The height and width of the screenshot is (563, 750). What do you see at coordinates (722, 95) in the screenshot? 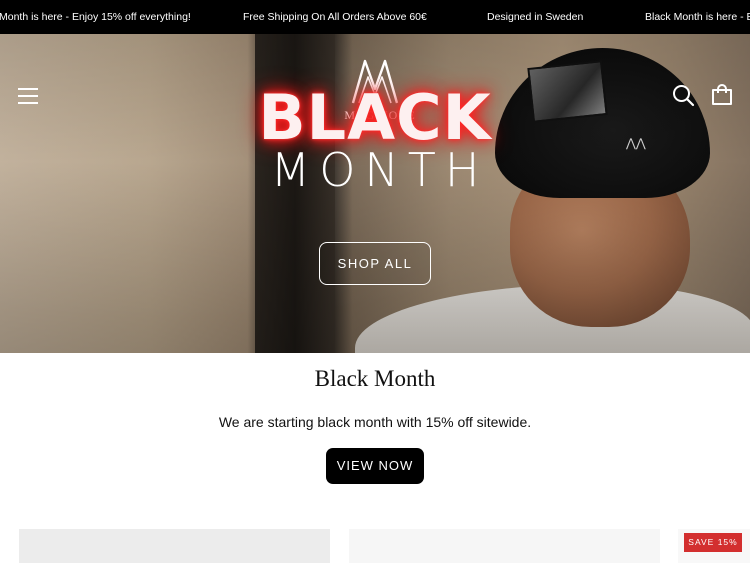
I see `shopping-bag-icon` at bounding box center [722, 95].